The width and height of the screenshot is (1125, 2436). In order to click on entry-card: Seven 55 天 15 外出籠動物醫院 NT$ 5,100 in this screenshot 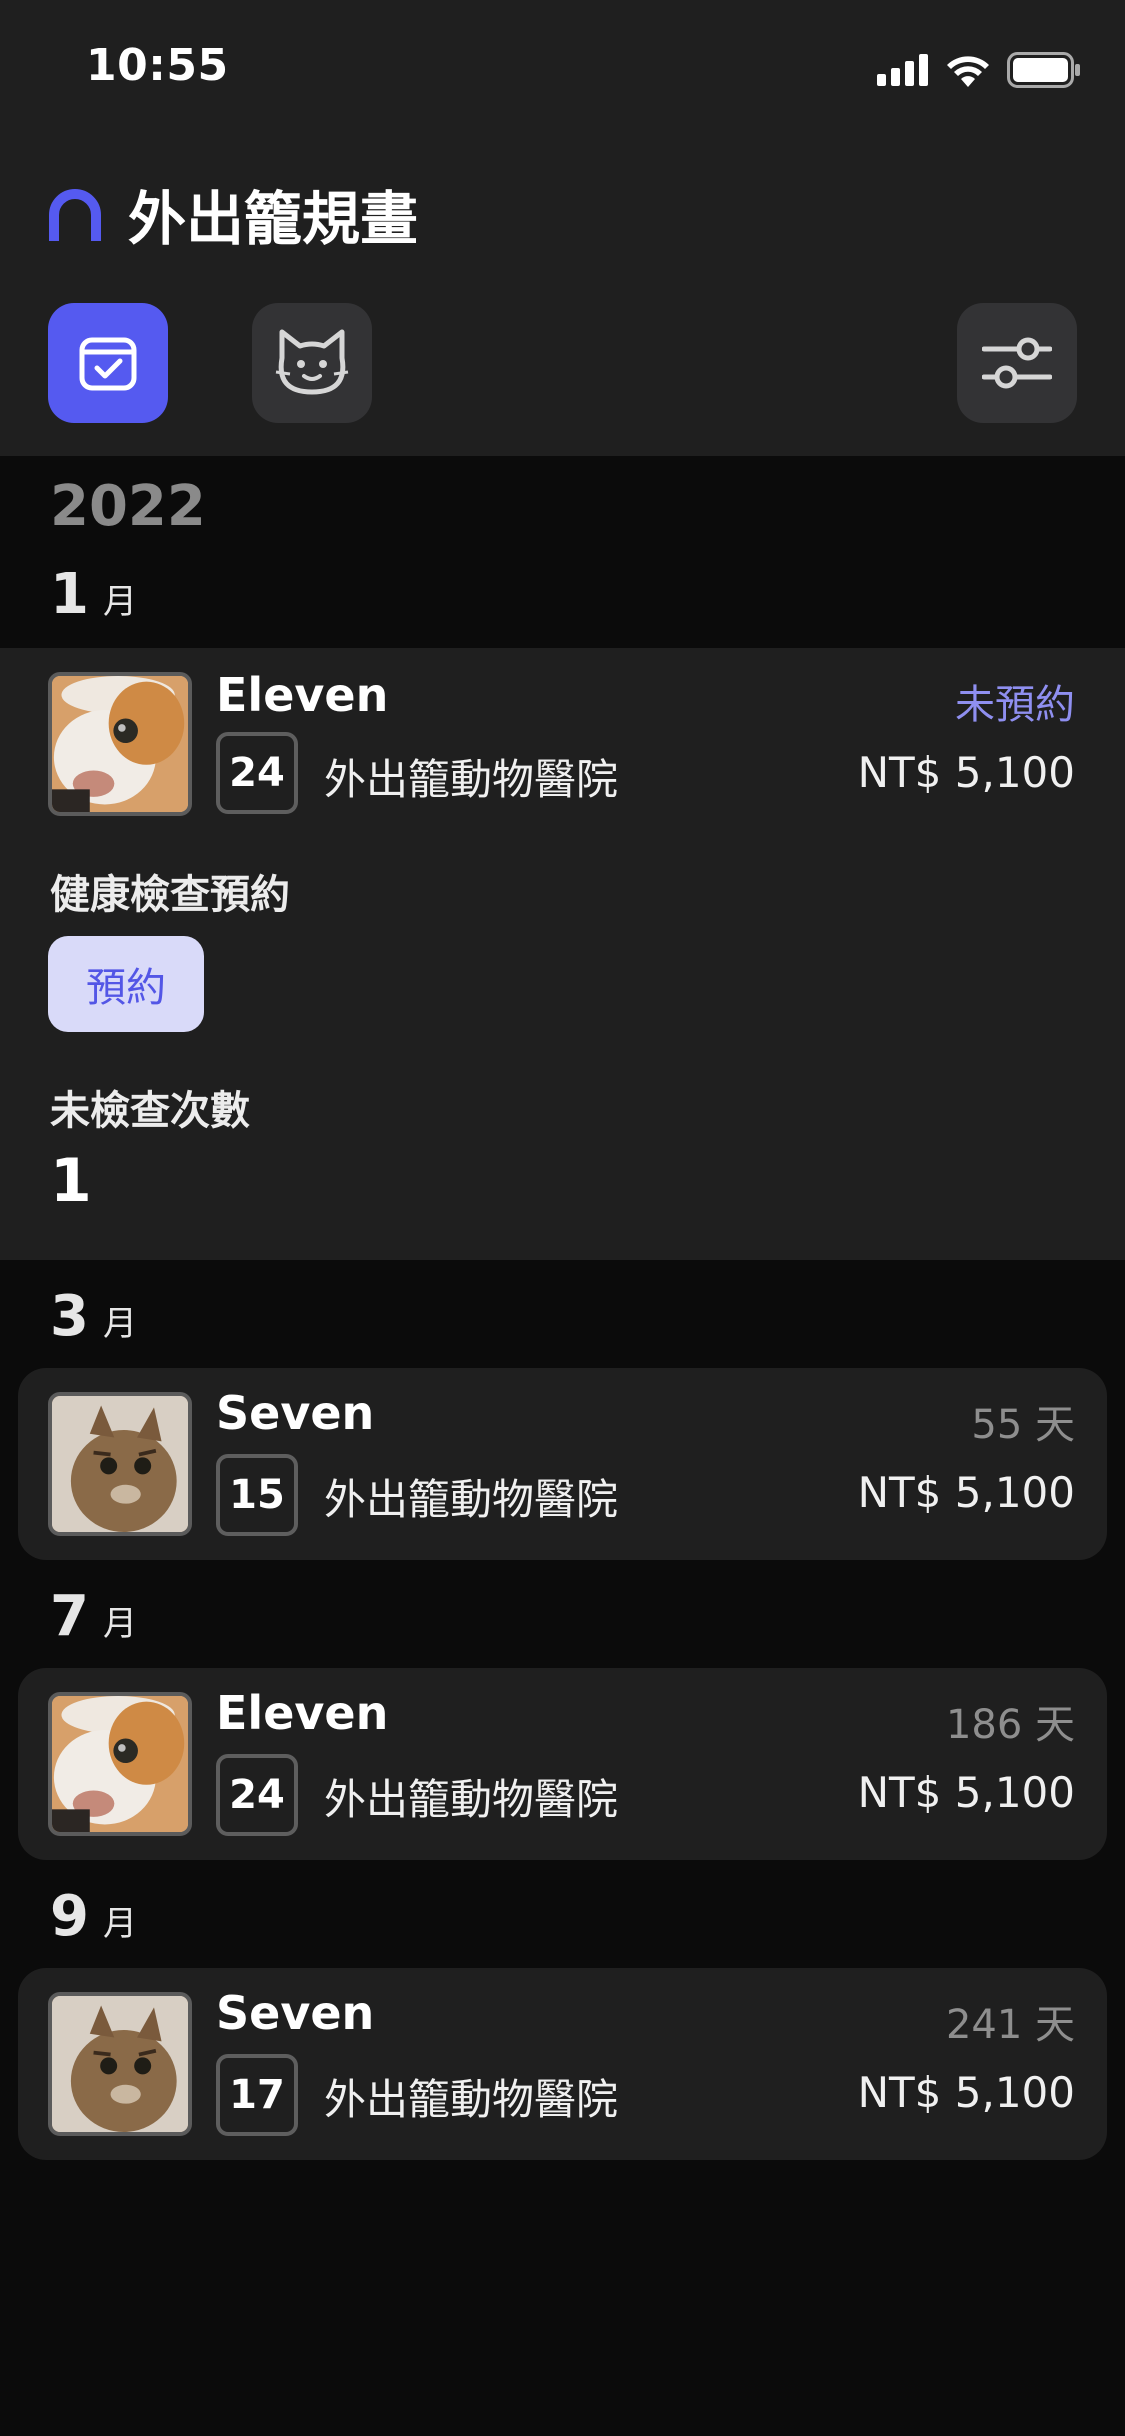, I will do `click(562, 1464)`.